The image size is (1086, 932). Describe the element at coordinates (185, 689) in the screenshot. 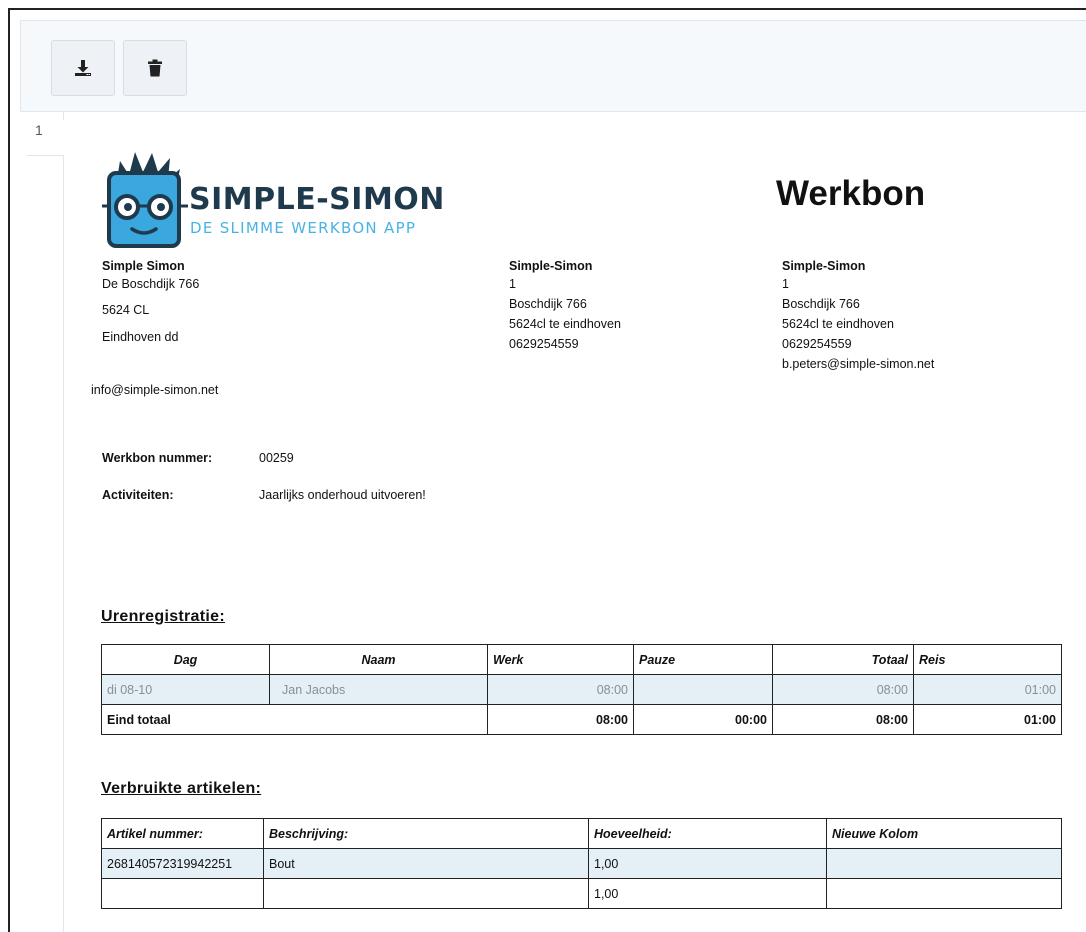

I see `hours-cell-dag: di 08-10` at that location.